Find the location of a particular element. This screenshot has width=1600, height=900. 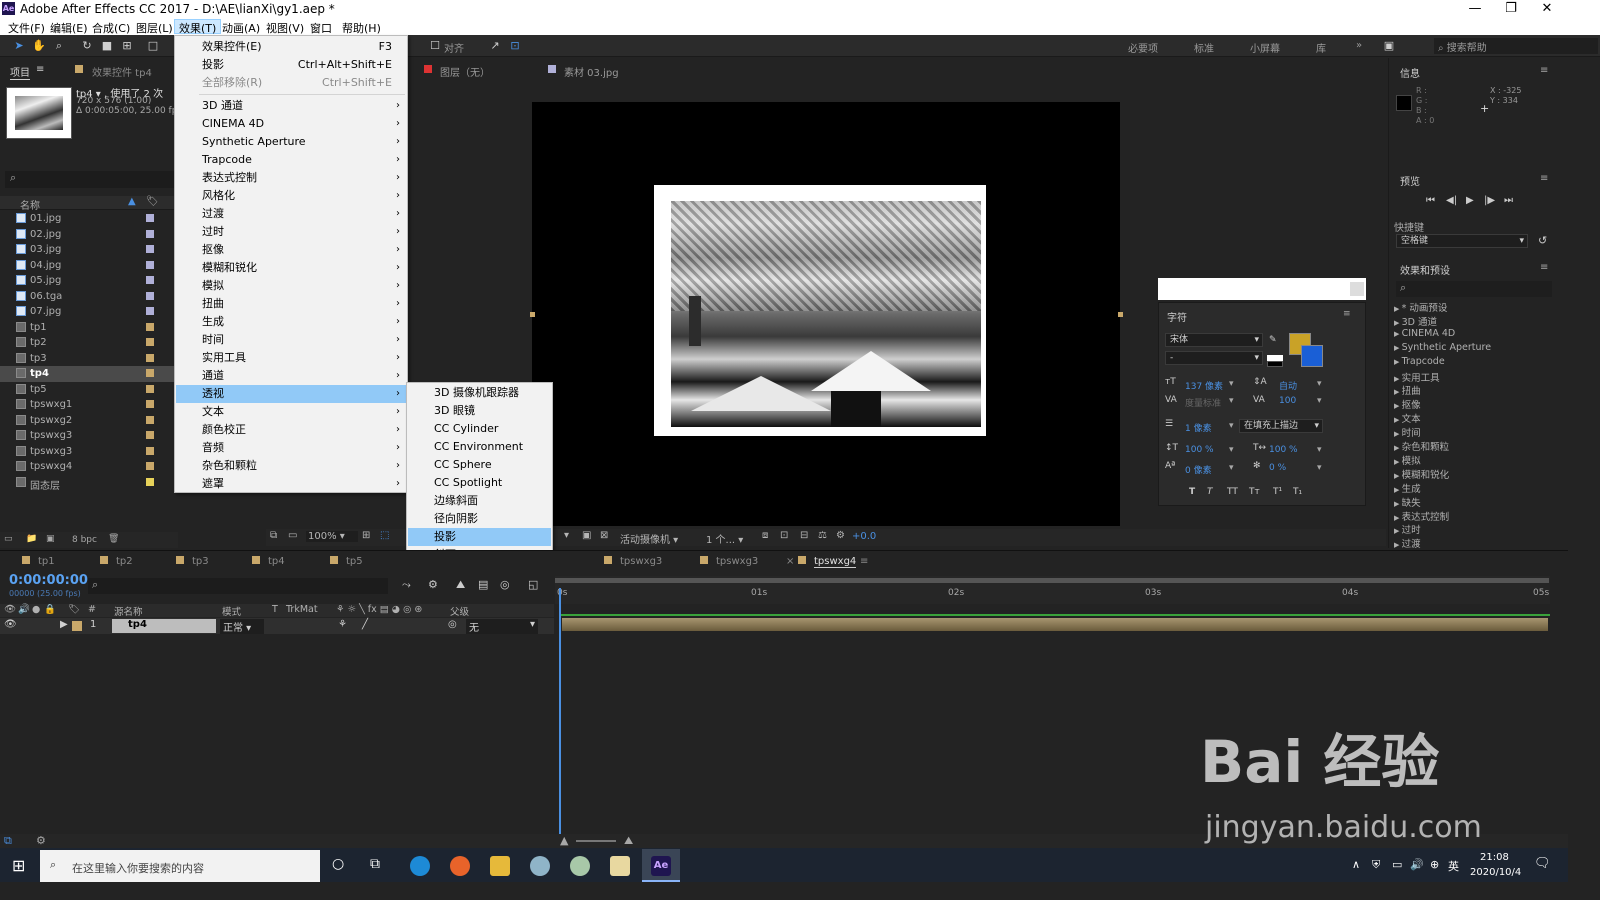

close-button: ✕ is located at coordinates (1547, 9).